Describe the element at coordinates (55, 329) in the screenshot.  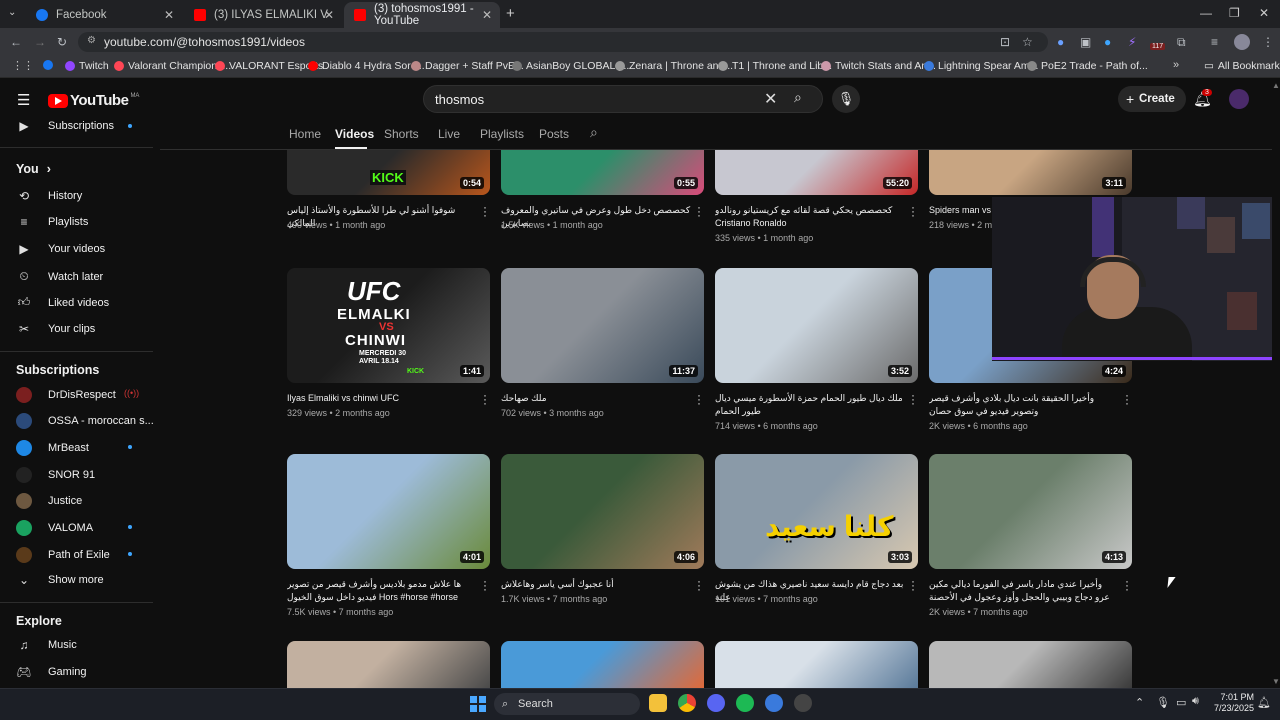
I see `sidebar-item-your-clips: ✂ Your clips` at that location.